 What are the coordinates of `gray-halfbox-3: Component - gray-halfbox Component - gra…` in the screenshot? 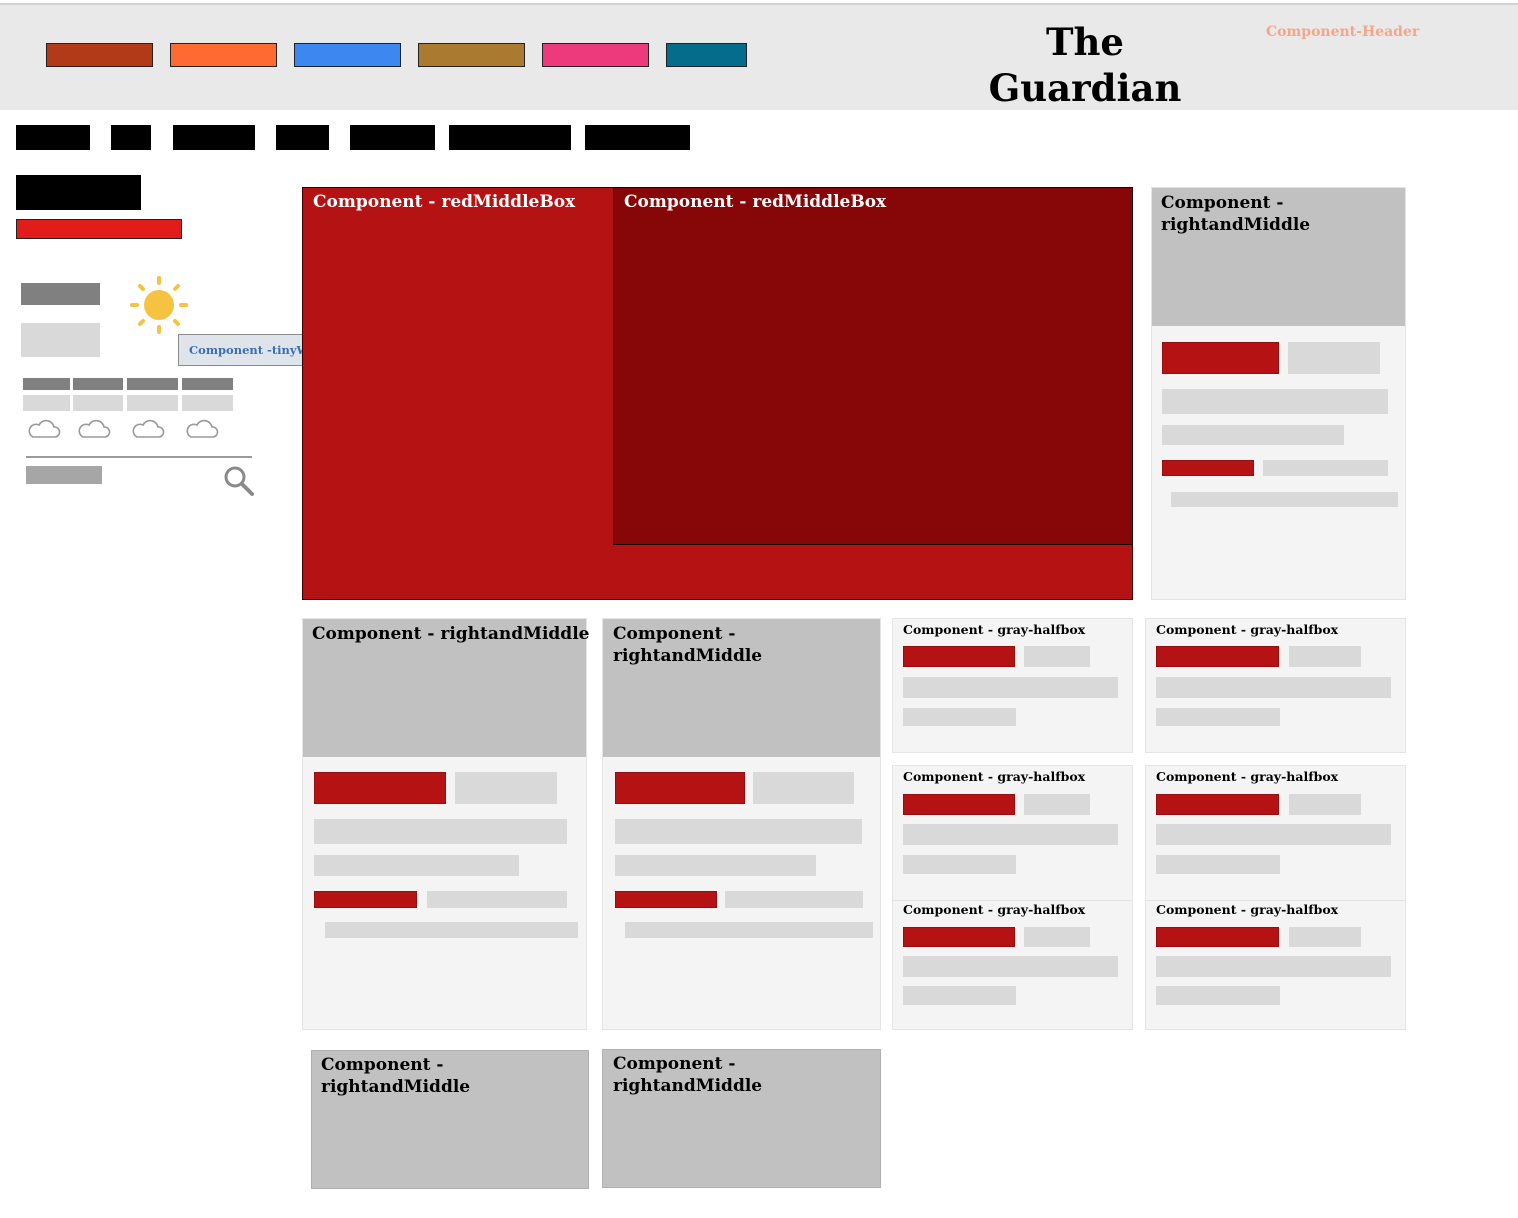 It's located at (1012, 897).